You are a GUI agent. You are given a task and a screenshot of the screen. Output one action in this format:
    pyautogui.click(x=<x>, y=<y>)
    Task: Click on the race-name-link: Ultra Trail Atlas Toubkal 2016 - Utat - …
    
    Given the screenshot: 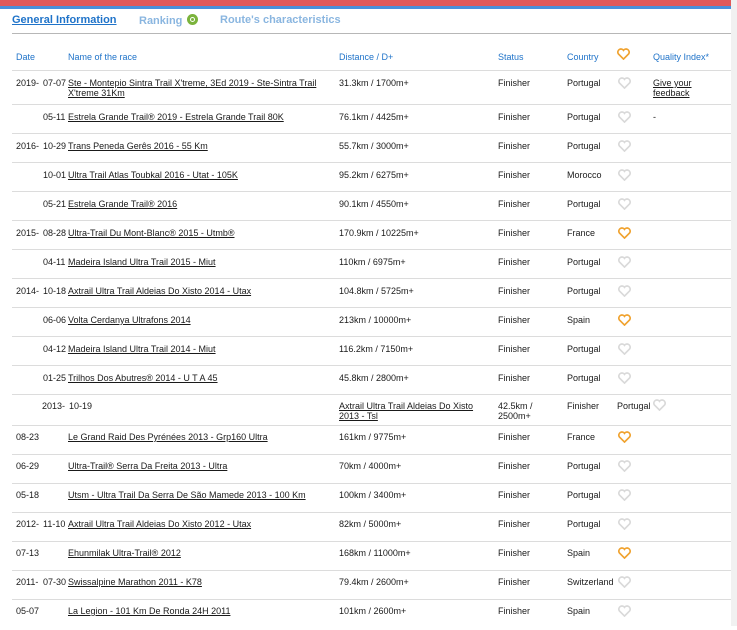 What is the action you would take?
    pyautogui.click(x=153, y=175)
    